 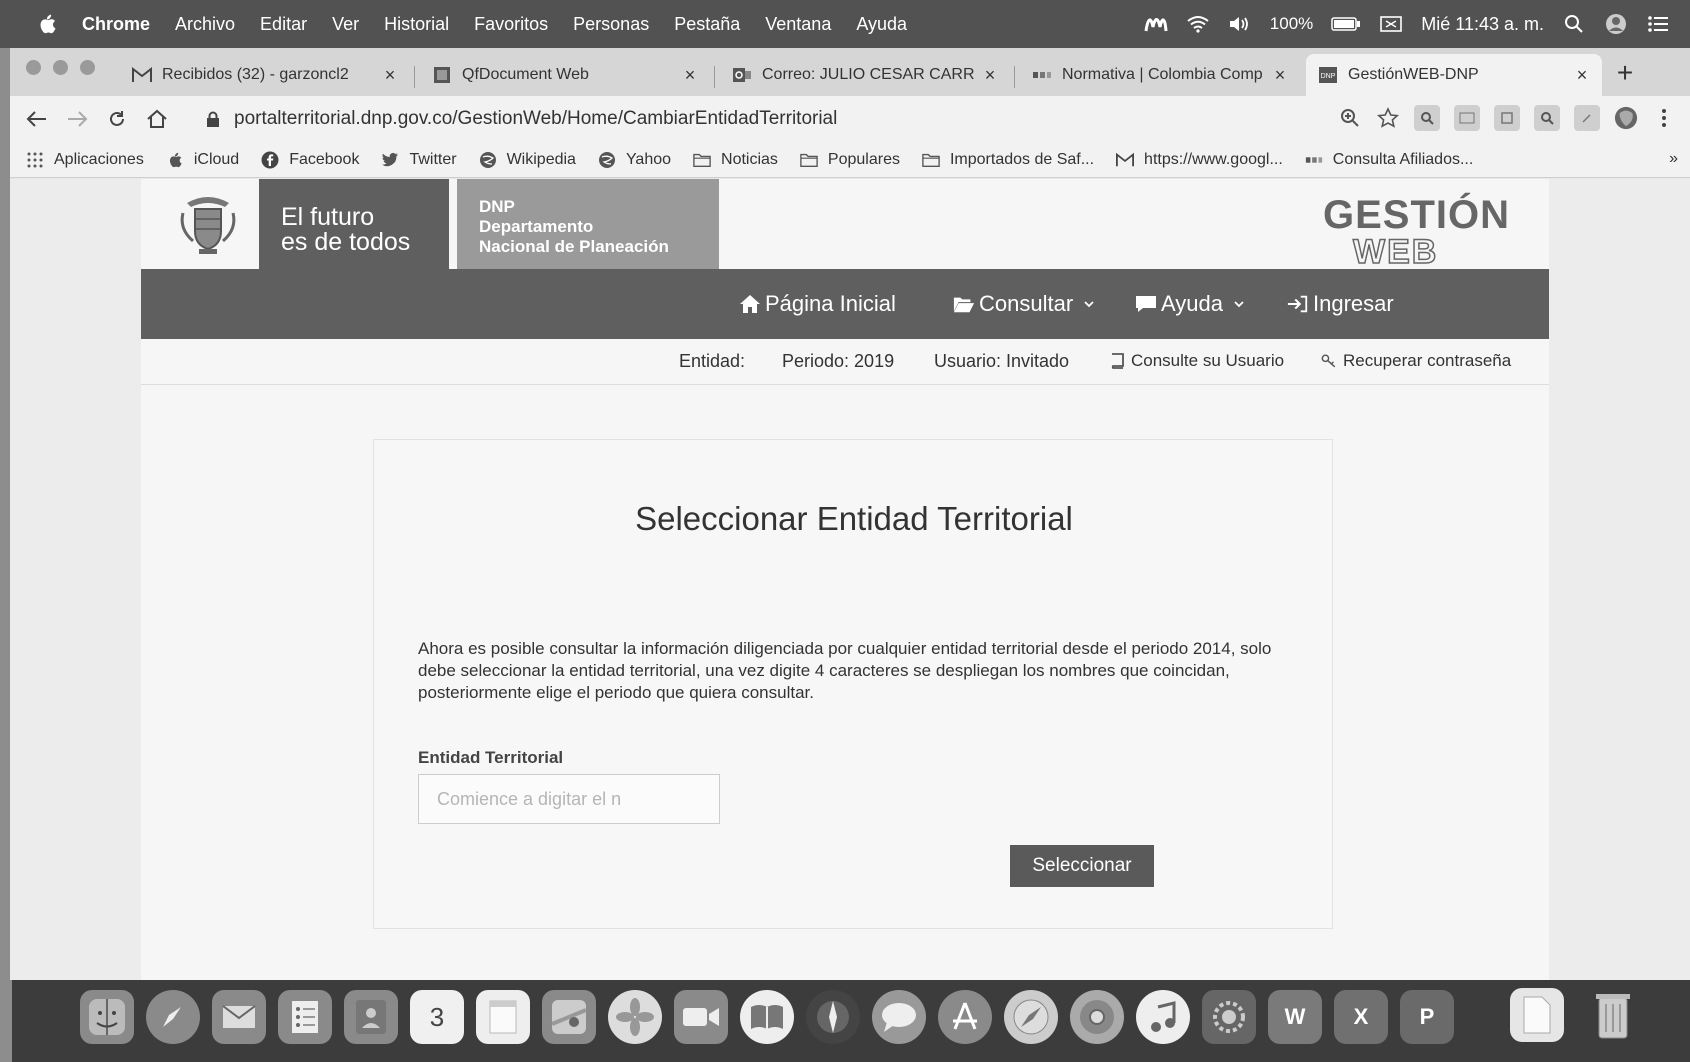 I want to click on gestion-web-logo: GESTIÓN WEB, so click(x=1418, y=232).